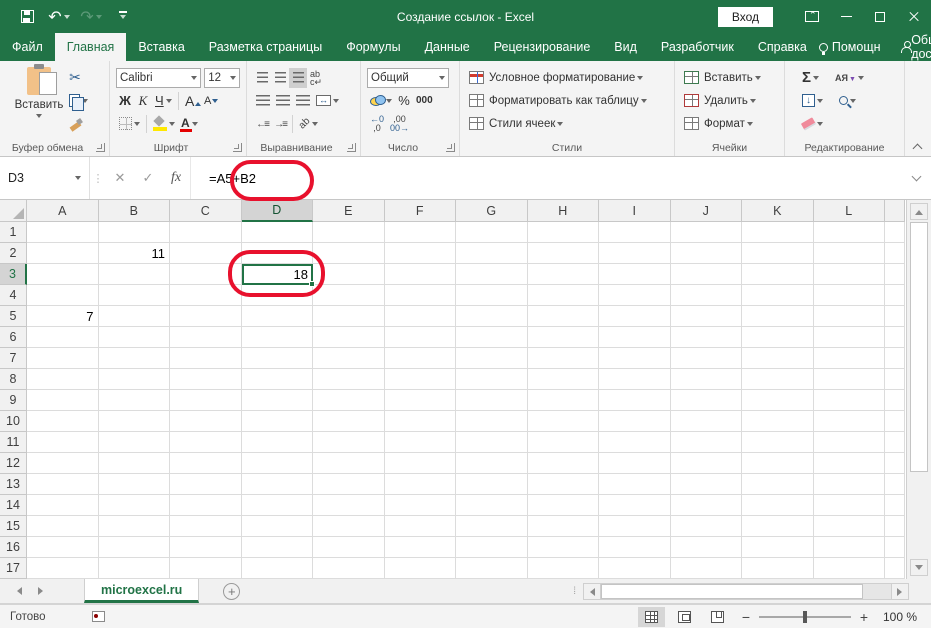  I want to click on cell-F2, so click(420, 253).